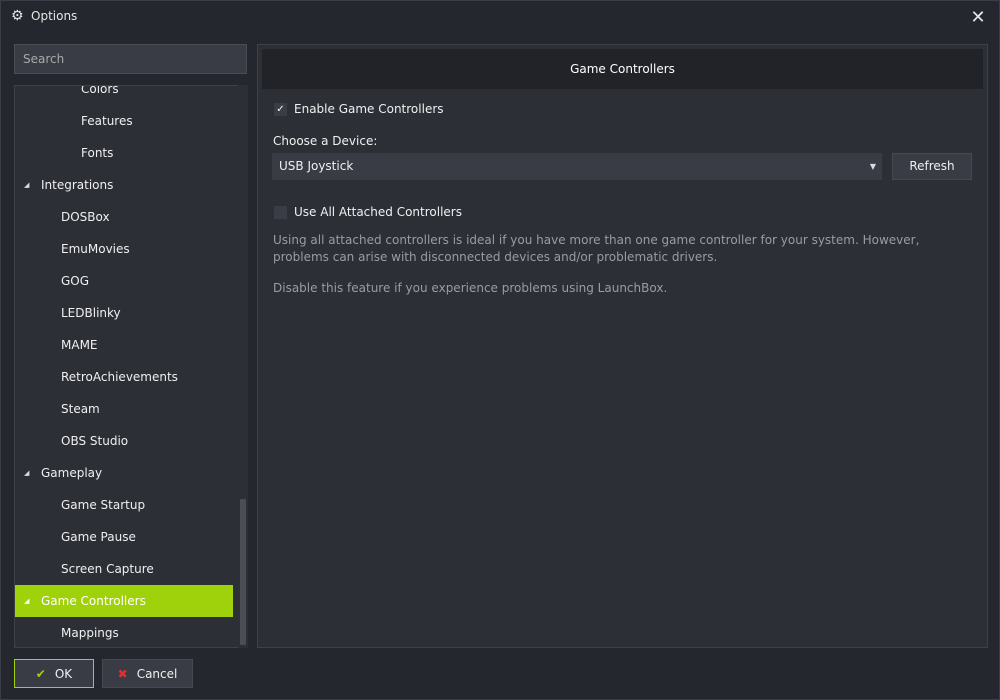  Describe the element at coordinates (872, 166) in the screenshot. I see `chevron-down-icon: ▼` at that location.